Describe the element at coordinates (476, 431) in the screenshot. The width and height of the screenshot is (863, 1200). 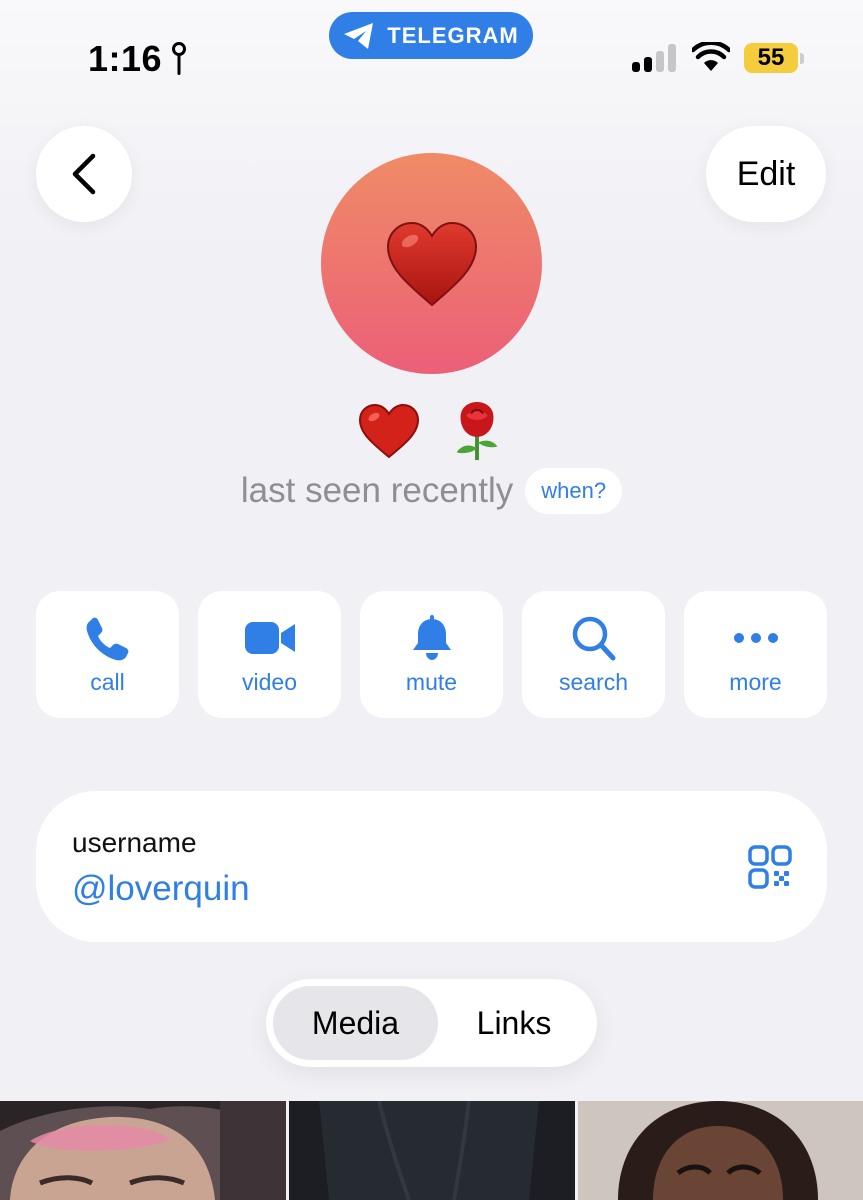
I see `rose-icon` at that location.